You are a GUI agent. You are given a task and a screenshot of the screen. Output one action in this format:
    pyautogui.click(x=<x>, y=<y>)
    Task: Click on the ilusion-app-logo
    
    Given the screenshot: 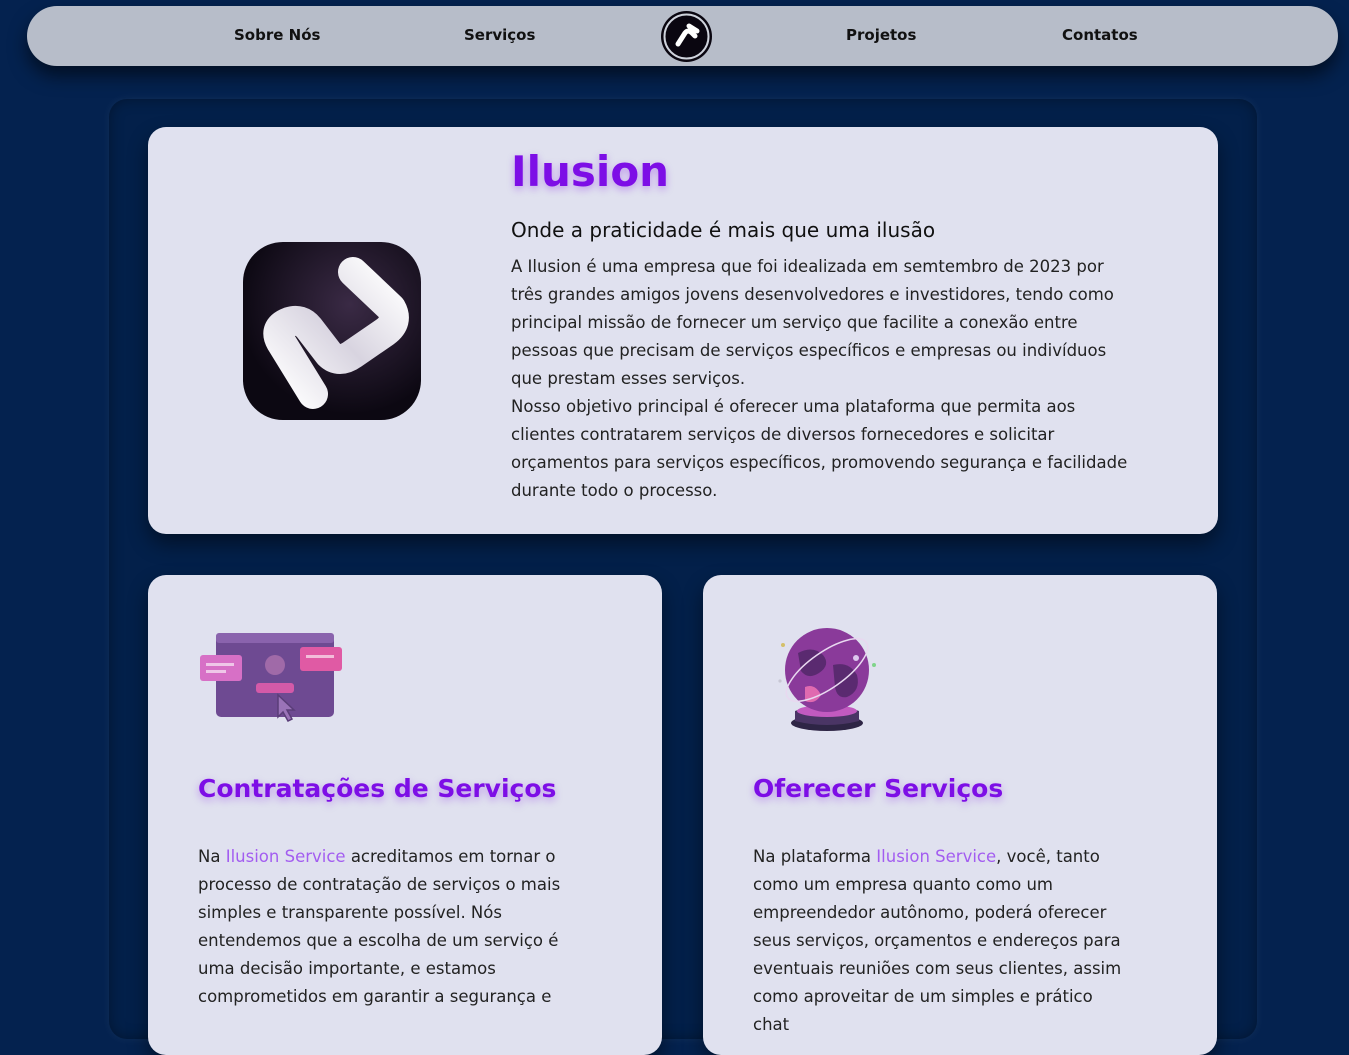 What is the action you would take?
    pyautogui.click(x=332, y=331)
    